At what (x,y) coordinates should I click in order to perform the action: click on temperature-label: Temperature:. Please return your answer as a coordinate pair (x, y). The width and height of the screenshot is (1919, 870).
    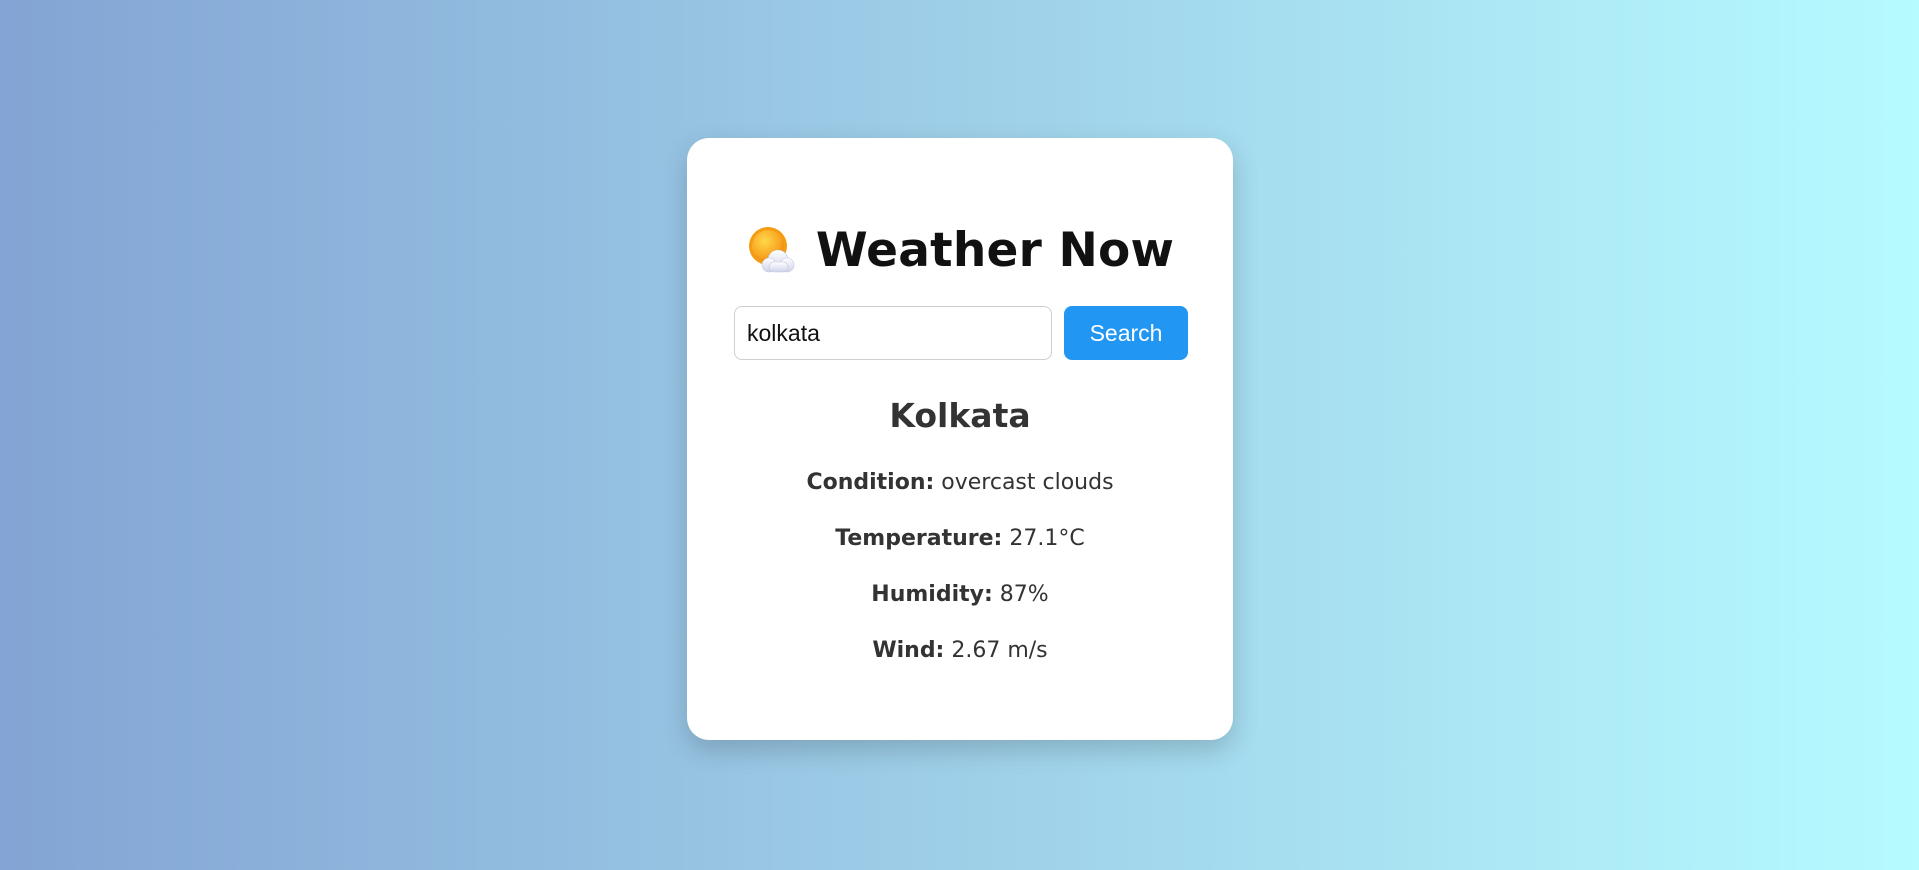
    Looking at the image, I should click on (919, 538).